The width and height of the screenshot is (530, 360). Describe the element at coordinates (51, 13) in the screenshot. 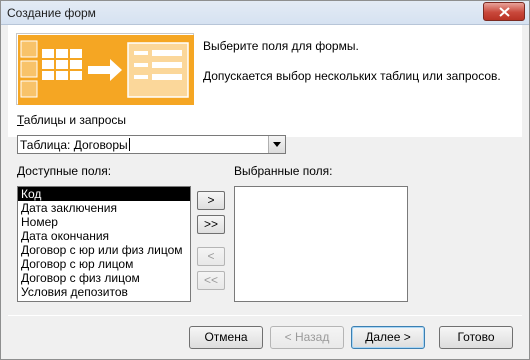

I see `window-title: Создание форм` at that location.